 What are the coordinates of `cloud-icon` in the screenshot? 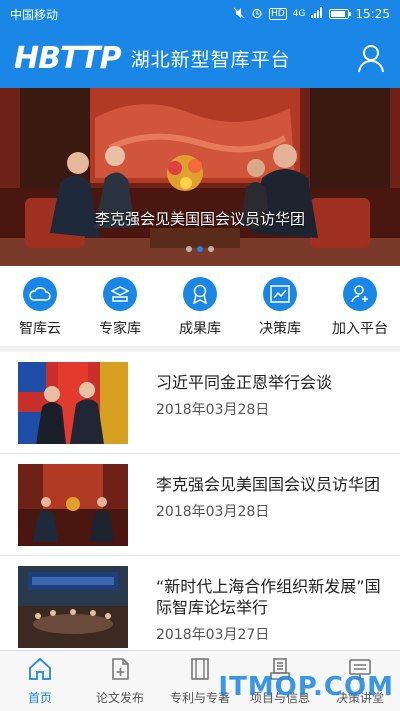 It's located at (40, 294).